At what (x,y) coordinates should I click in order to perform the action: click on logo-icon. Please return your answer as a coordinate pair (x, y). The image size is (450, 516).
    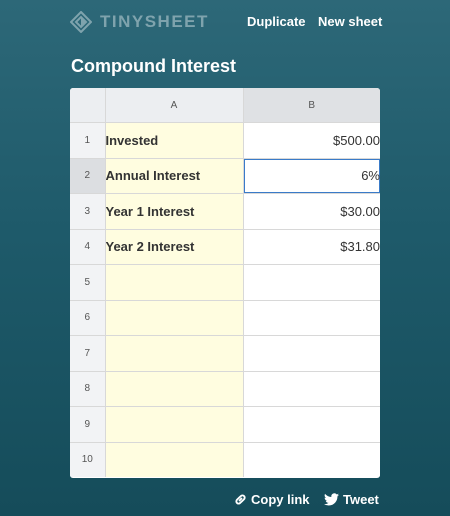
    Looking at the image, I should click on (81, 22).